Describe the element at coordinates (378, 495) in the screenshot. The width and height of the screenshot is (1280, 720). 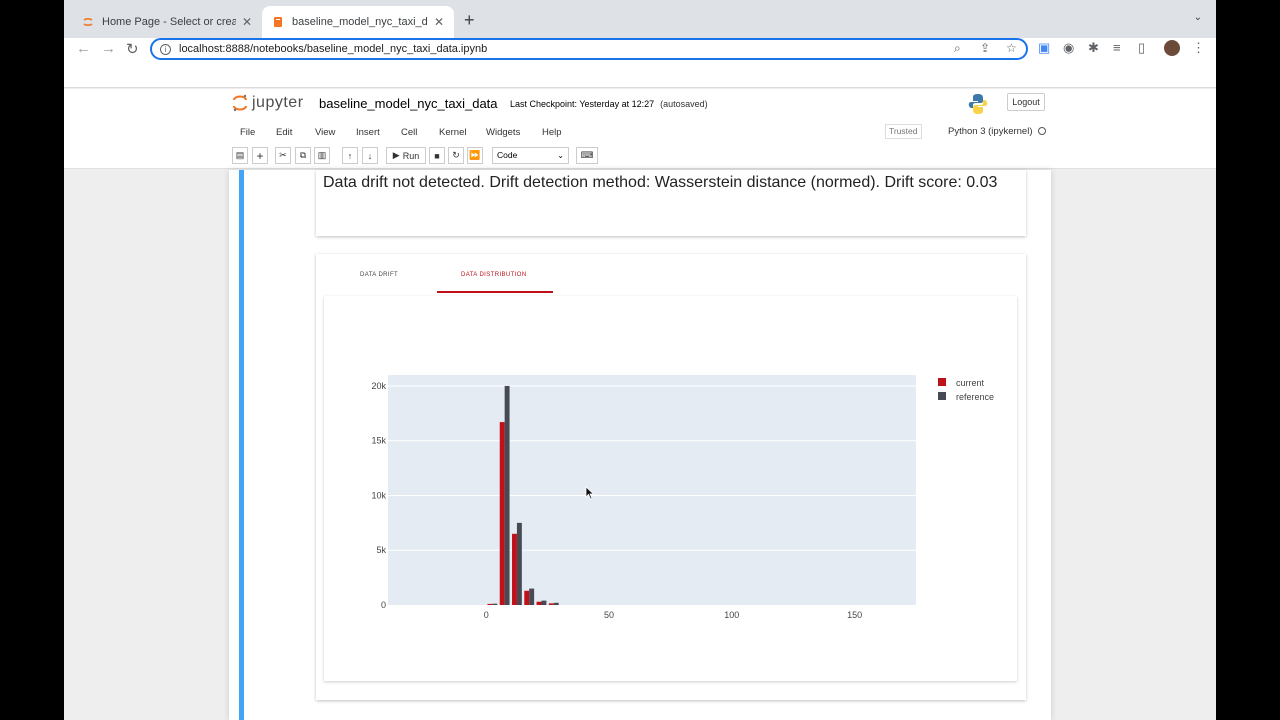
I see `y-tick-label: 10k` at that location.